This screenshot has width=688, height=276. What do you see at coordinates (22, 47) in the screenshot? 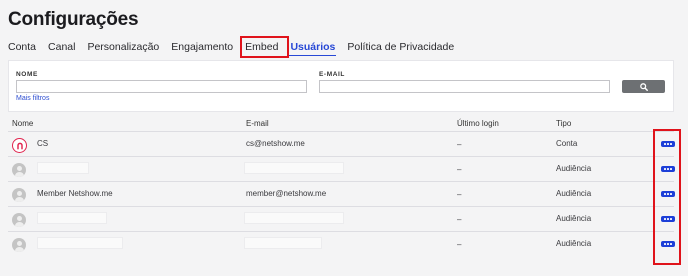
I see `tab-conta: Conta` at bounding box center [22, 47].